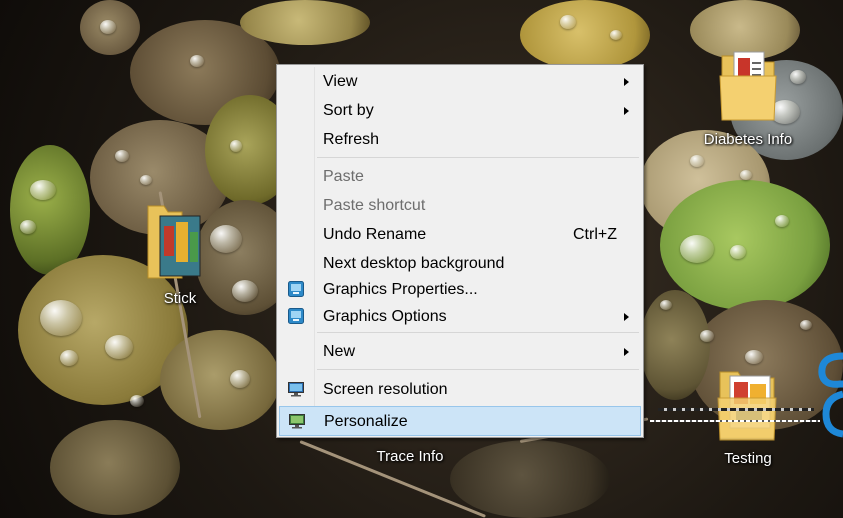 This screenshot has height=518, width=843. I want to click on menu-item-refresh: Refresh, so click(460, 140).